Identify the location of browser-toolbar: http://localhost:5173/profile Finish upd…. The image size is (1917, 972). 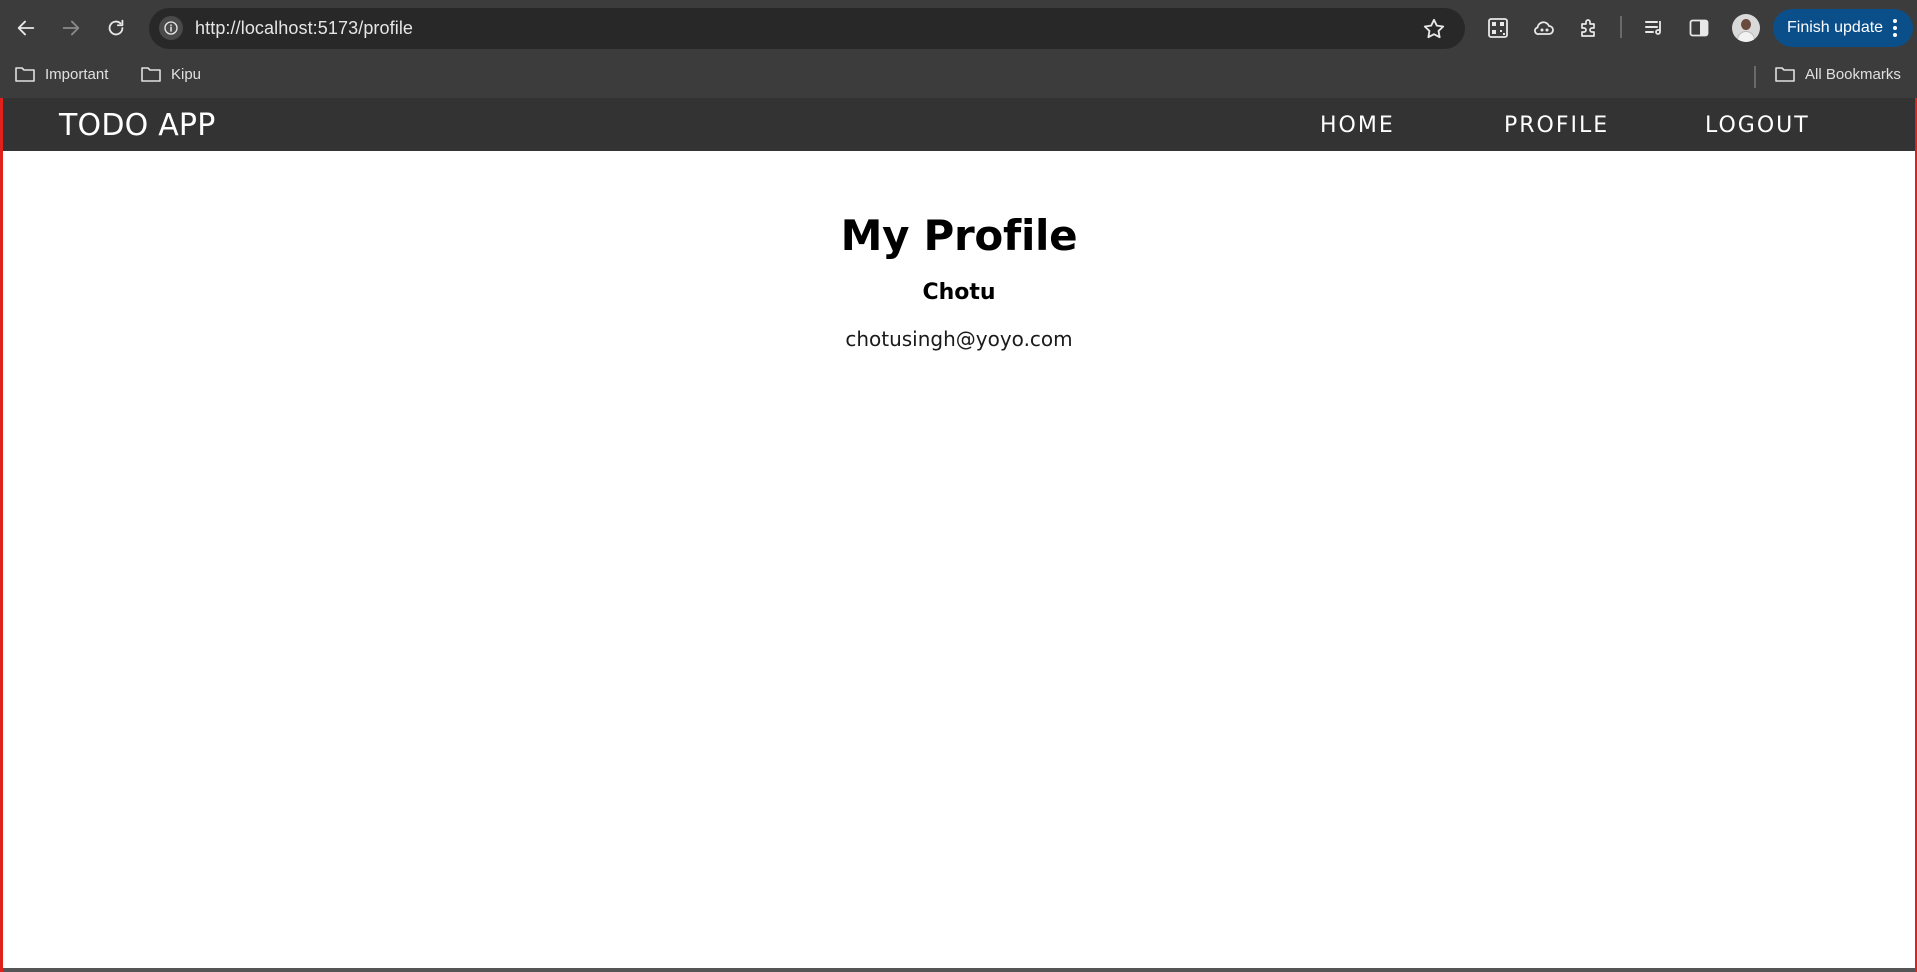
(958, 28).